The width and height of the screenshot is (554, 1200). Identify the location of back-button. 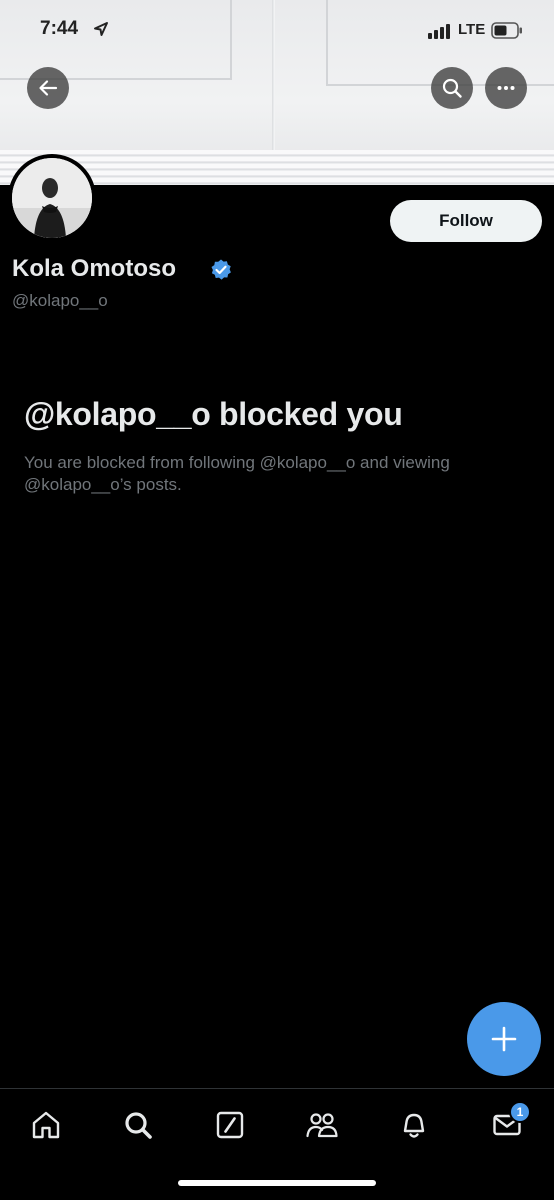
(48, 88).